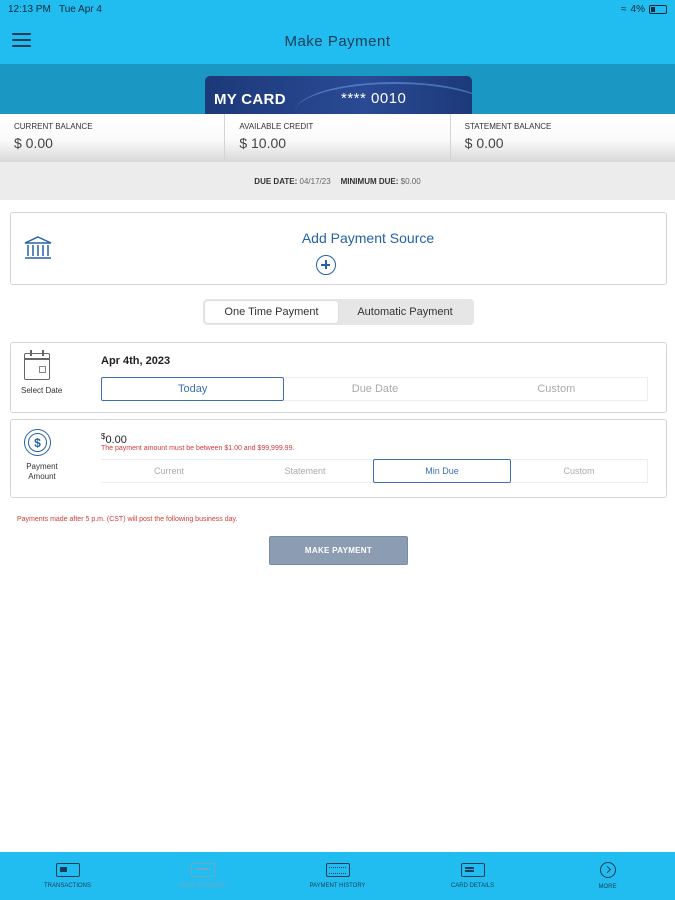 The height and width of the screenshot is (900, 675). What do you see at coordinates (271, 312) in the screenshot?
I see `tab-one-time-payment: One Time Payment` at bounding box center [271, 312].